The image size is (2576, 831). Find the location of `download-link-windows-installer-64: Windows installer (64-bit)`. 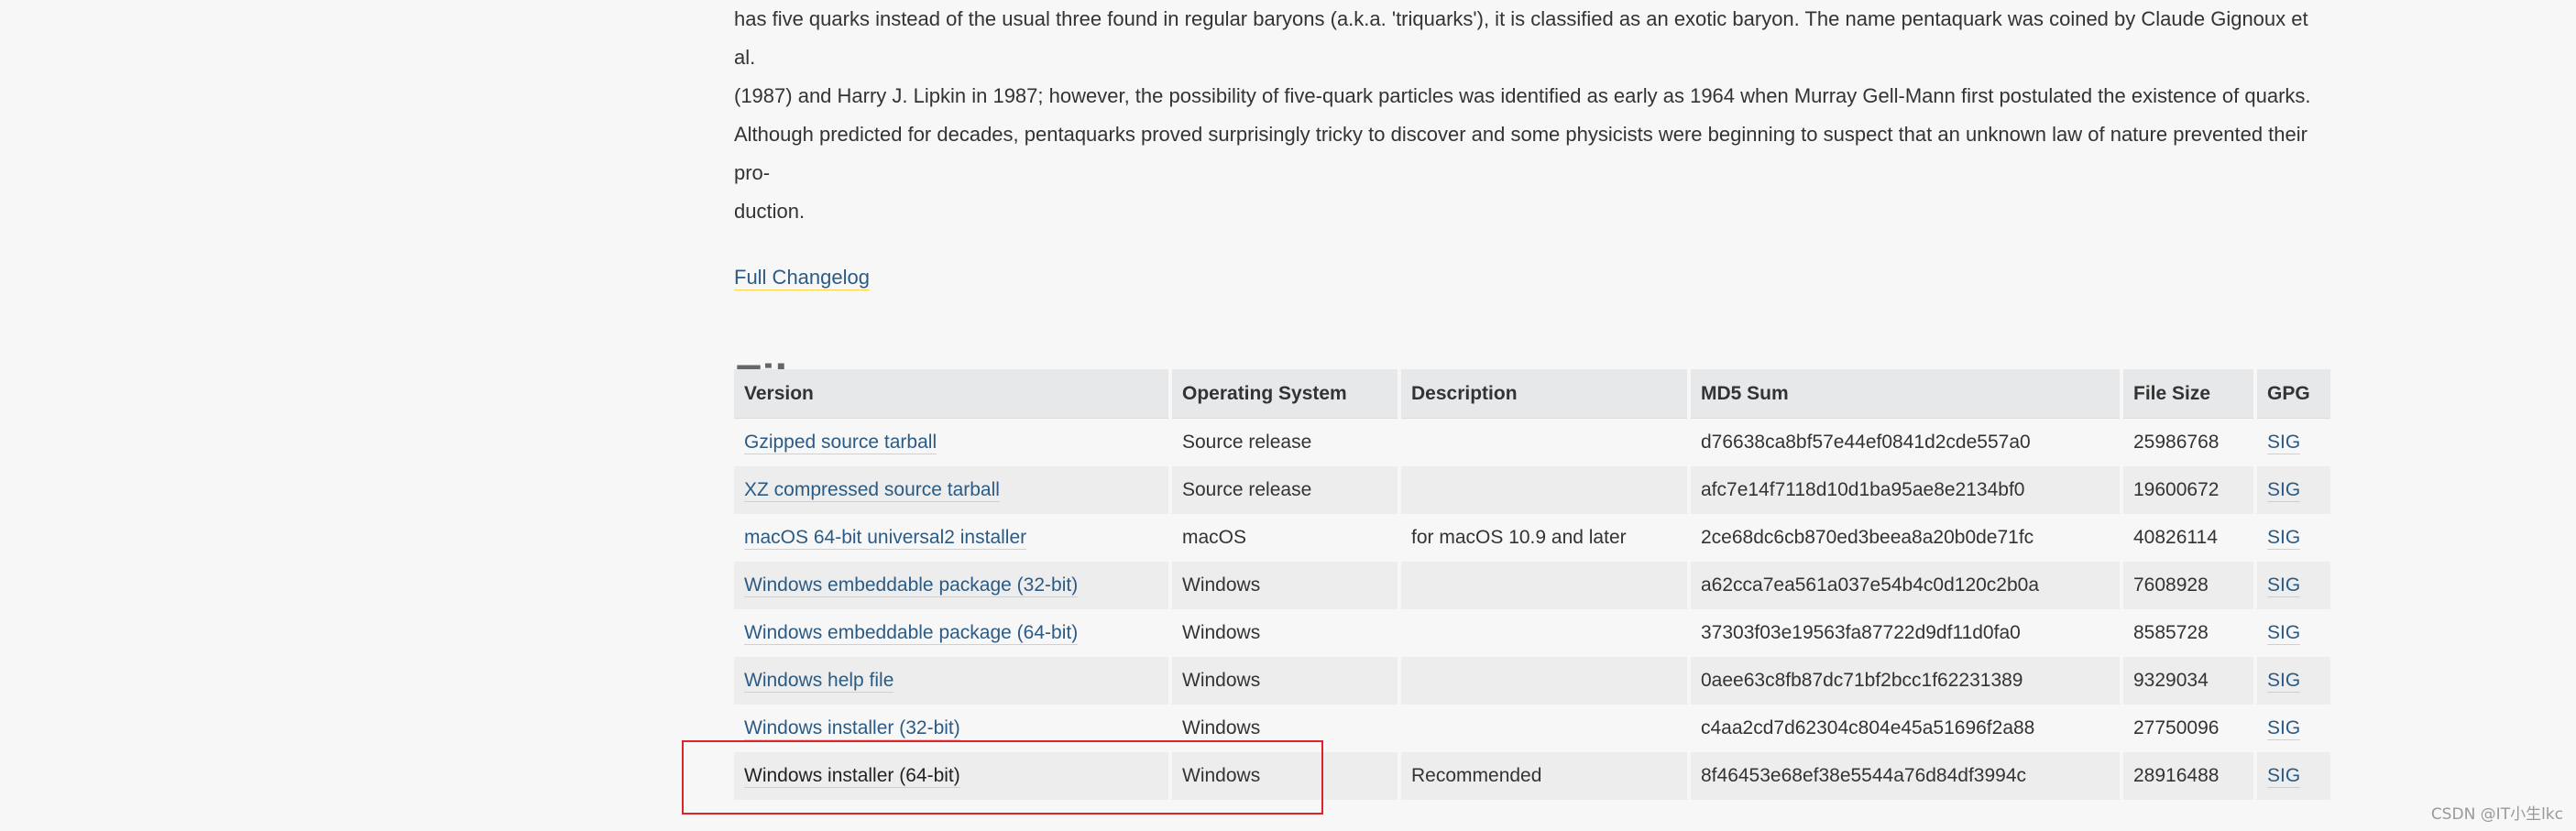

download-link-windows-installer-64: Windows installer (64-bit) is located at coordinates (852, 776).